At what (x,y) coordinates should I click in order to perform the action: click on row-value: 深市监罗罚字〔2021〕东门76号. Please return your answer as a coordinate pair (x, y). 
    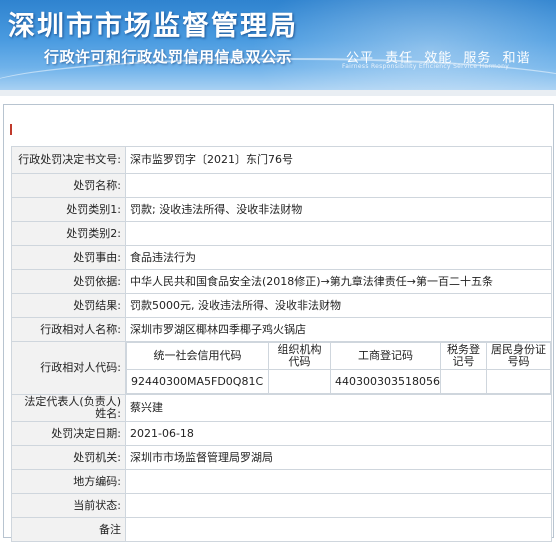
    Looking at the image, I should click on (338, 160).